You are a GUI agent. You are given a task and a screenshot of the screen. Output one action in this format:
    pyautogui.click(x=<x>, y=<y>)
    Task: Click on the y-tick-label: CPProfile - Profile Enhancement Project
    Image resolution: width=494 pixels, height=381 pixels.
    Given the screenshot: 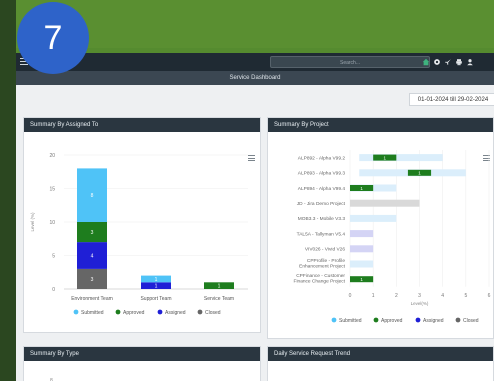 What is the action you would take?
    pyautogui.click(x=322, y=264)
    